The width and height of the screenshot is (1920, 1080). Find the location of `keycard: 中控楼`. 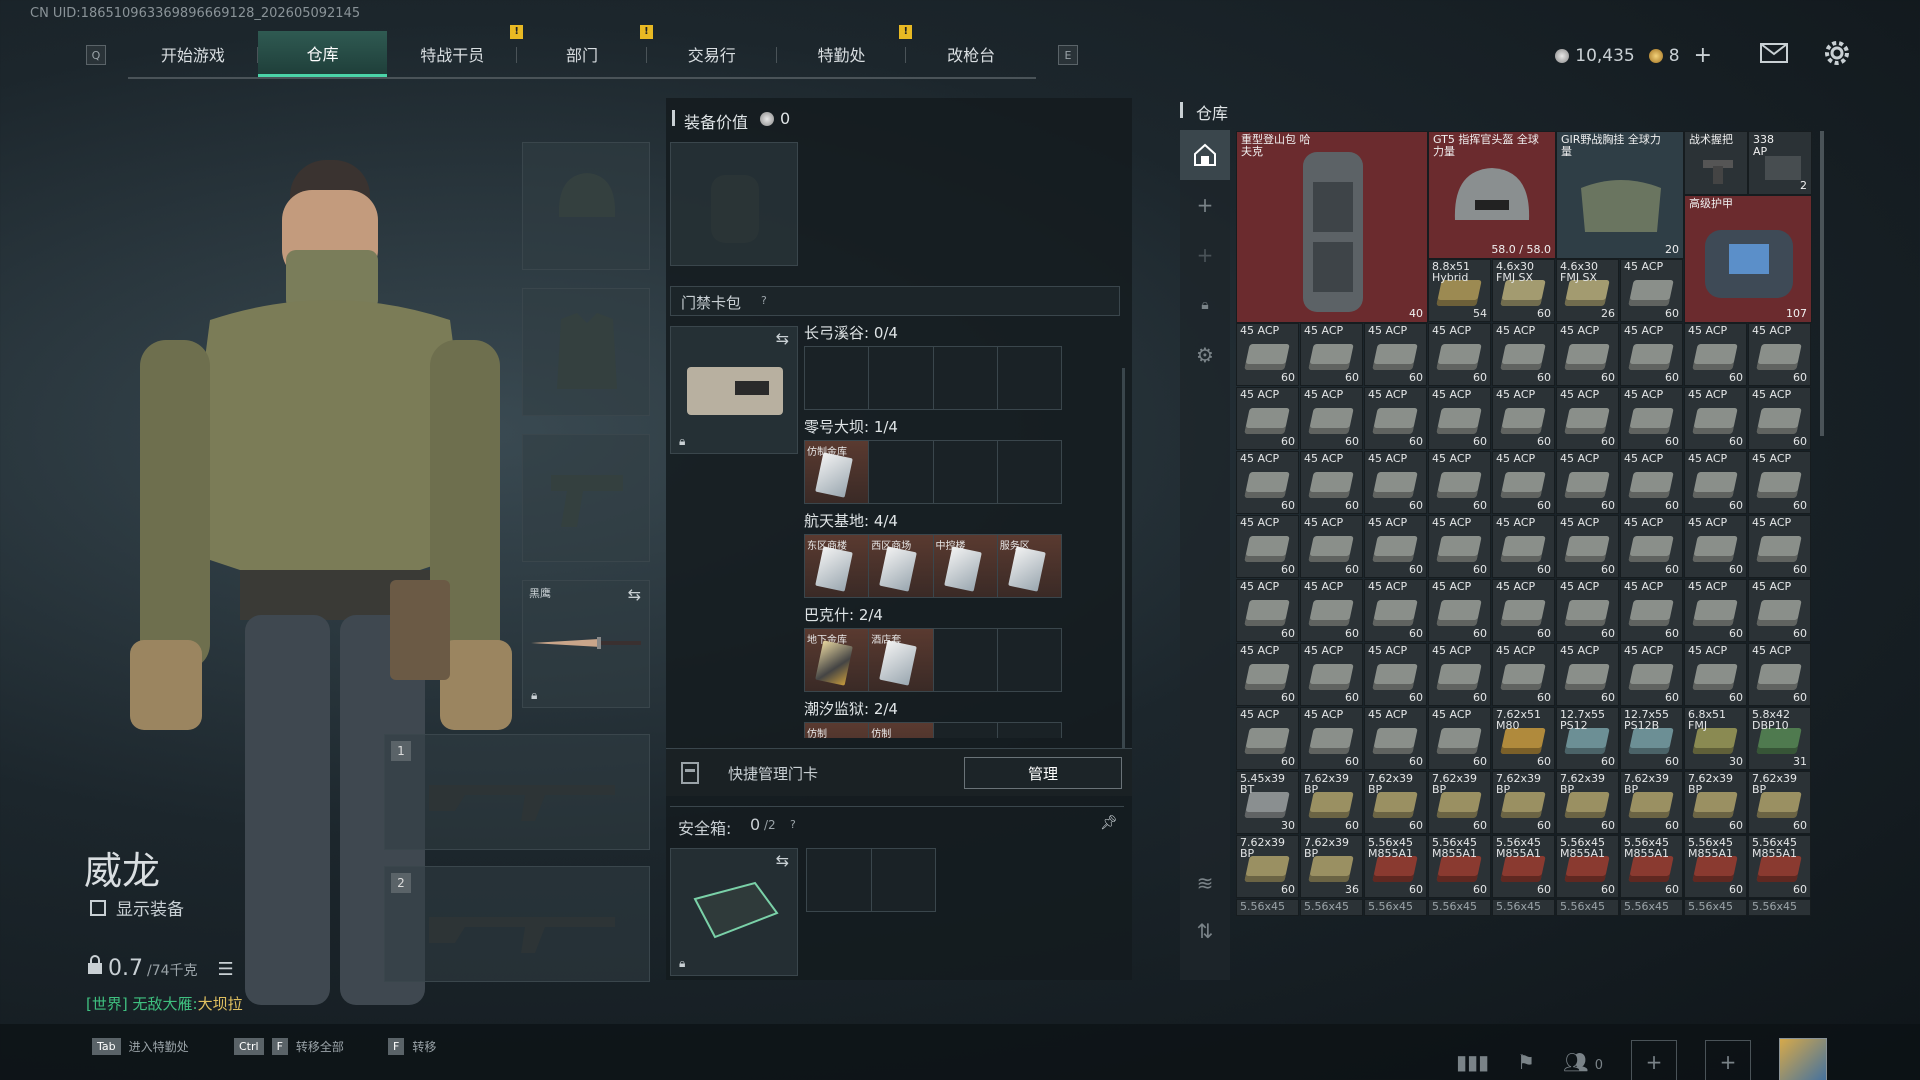

keycard: 中控楼 is located at coordinates (965, 566).